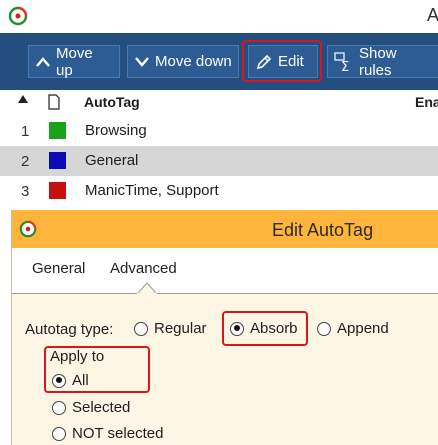 Image resolution: width=438 pixels, height=445 pixels. I want to click on column-header-autotag: AutoTag, so click(112, 102).